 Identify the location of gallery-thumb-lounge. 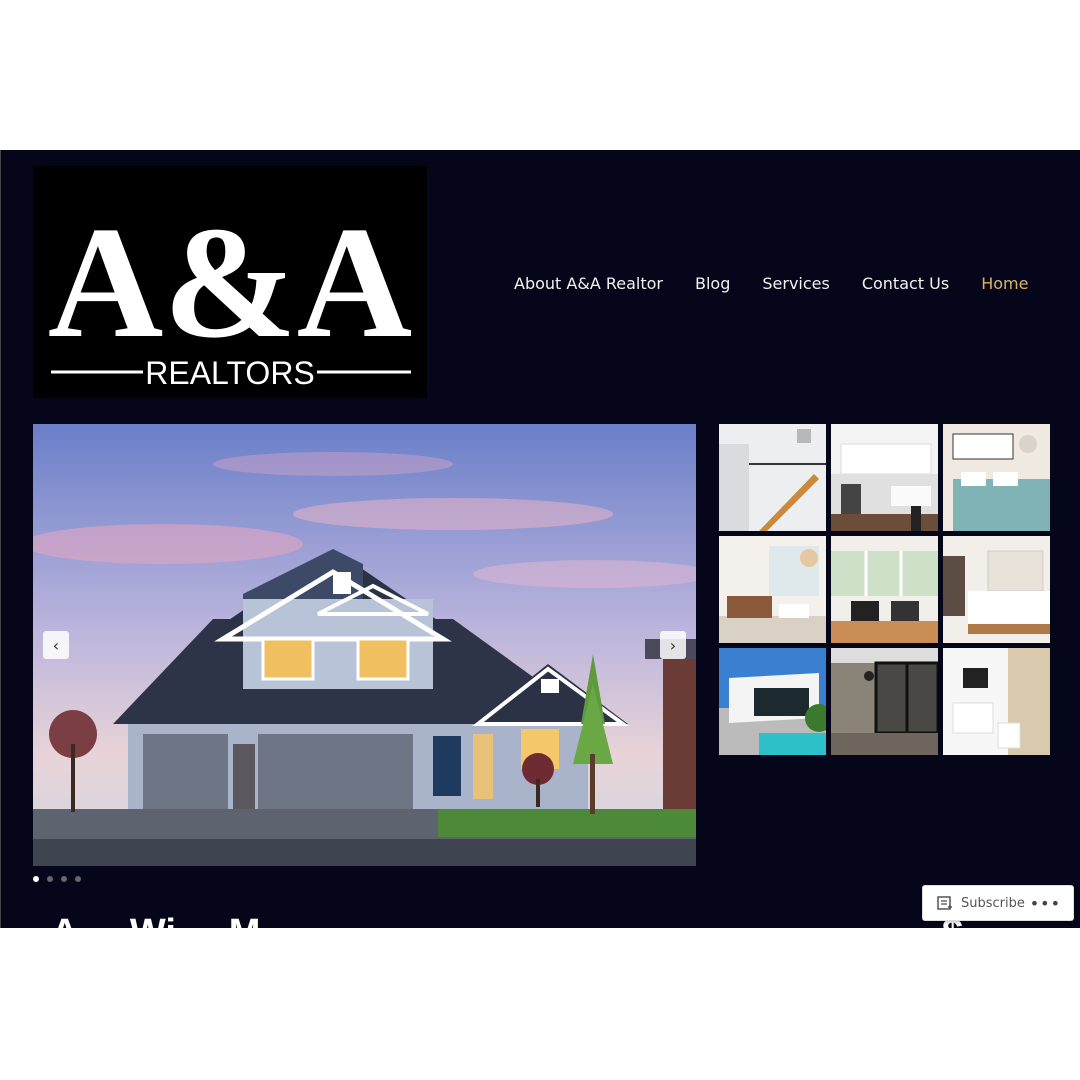
(884, 589).